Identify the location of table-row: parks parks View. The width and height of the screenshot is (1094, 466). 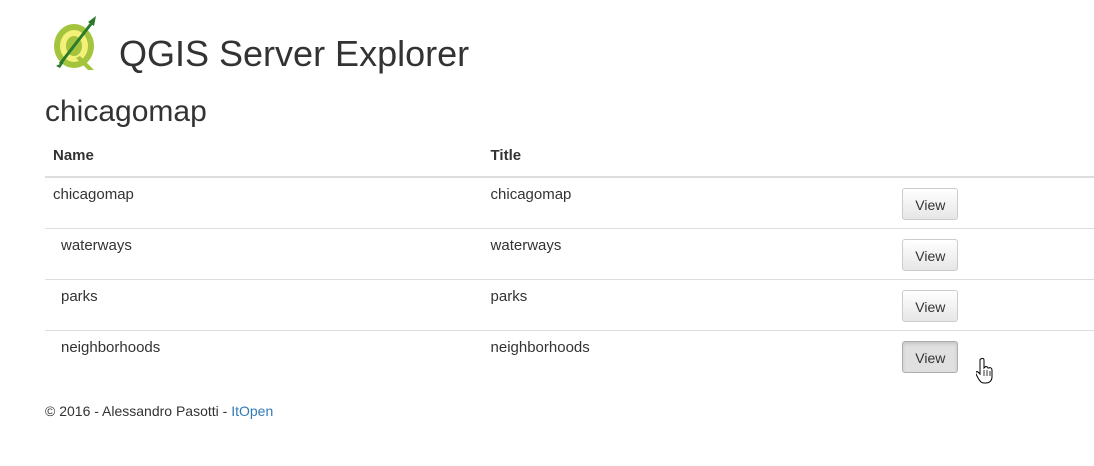
(569, 305).